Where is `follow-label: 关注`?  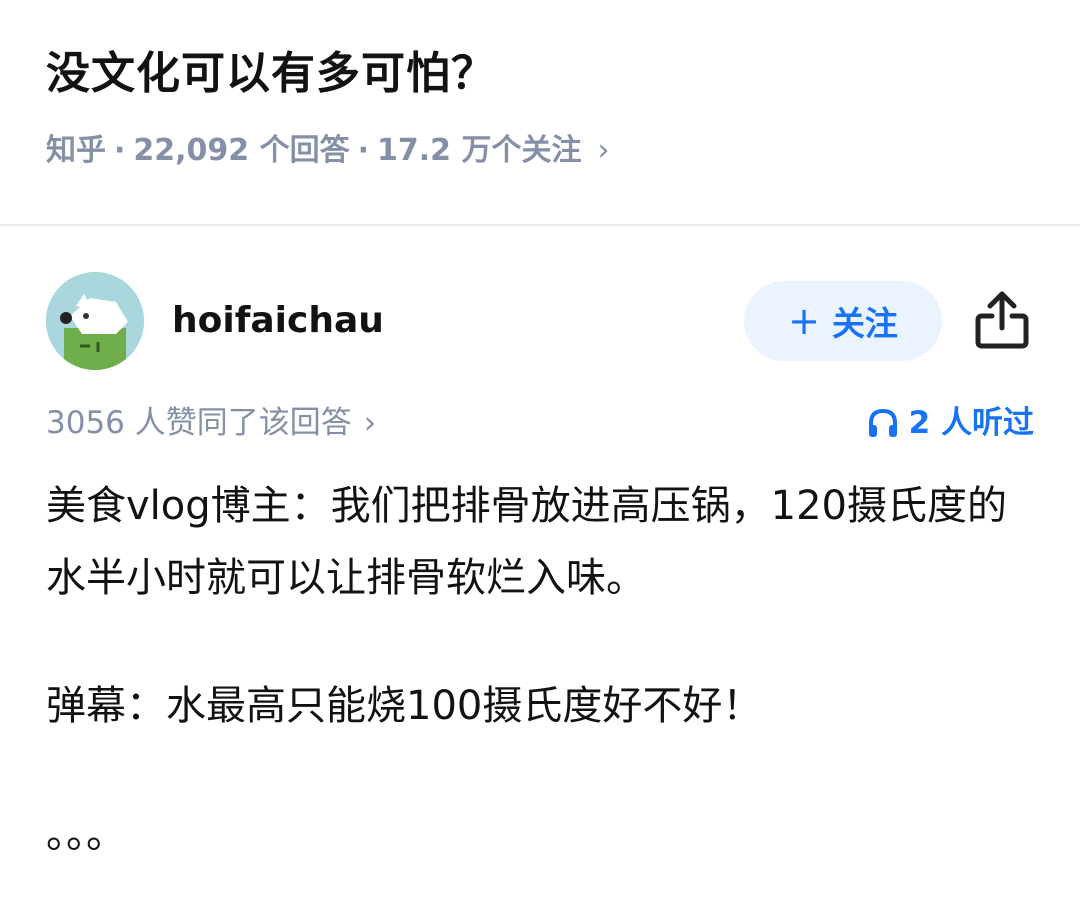 follow-label: 关注 is located at coordinates (864, 323).